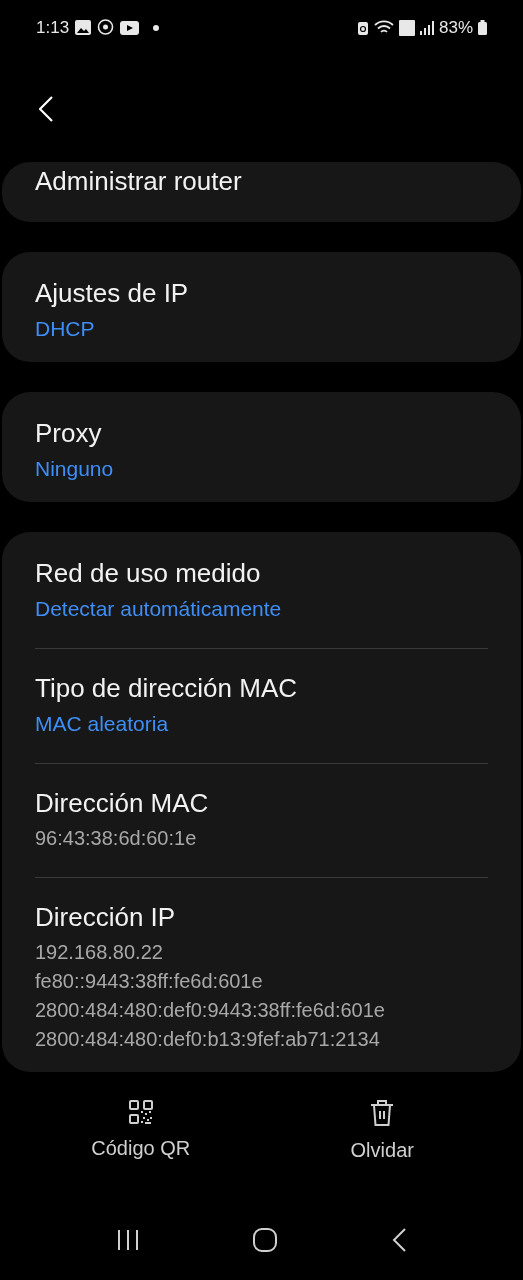 The image size is (523, 1280). I want to click on setting-title: Administrar router, so click(261, 181).